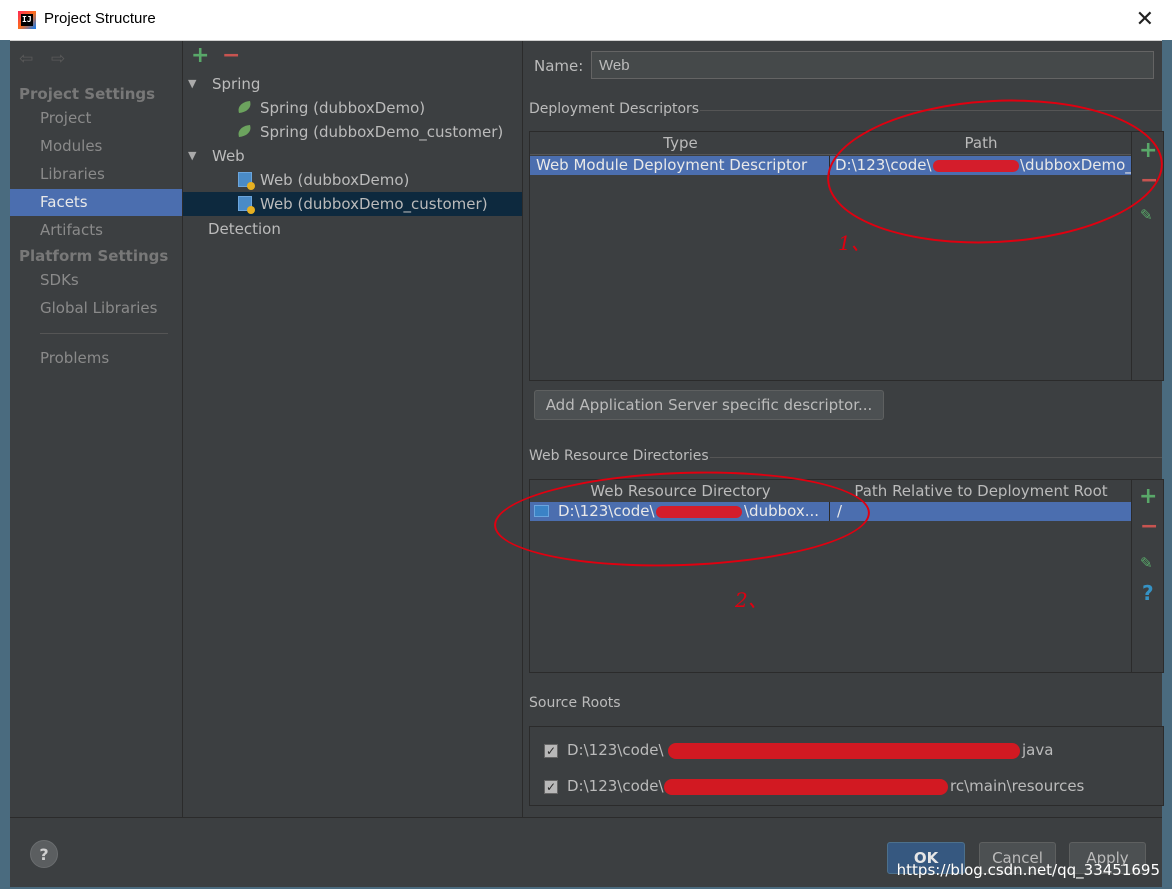 This screenshot has height=889, width=1172. What do you see at coordinates (200, 56) in the screenshot?
I see `add-facet-icon: +` at bounding box center [200, 56].